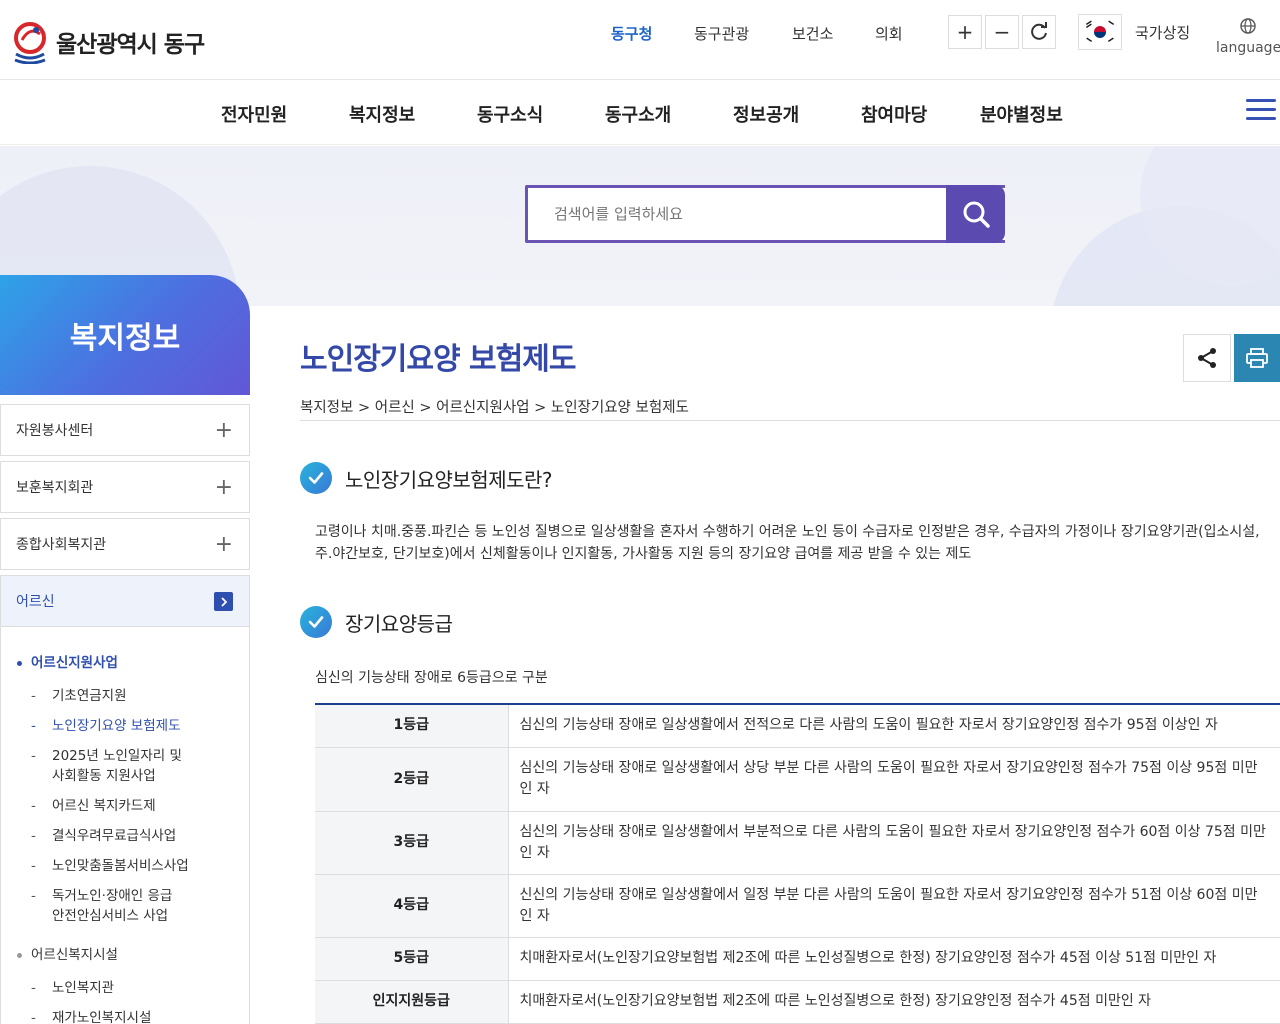  I want to click on sidebar-item-veterans-hall: 보훈복지회관 +, so click(125, 487).